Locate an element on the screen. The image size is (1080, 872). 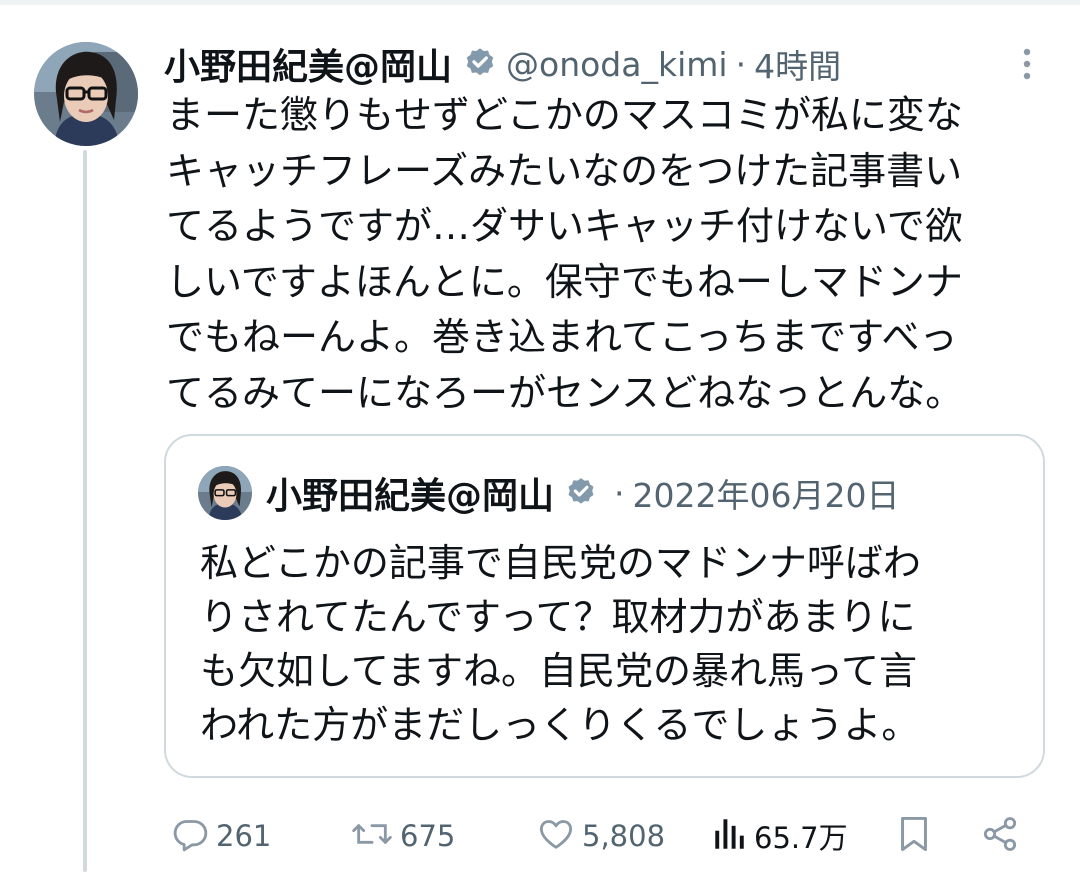
share-button is located at coordinates (1000, 836).